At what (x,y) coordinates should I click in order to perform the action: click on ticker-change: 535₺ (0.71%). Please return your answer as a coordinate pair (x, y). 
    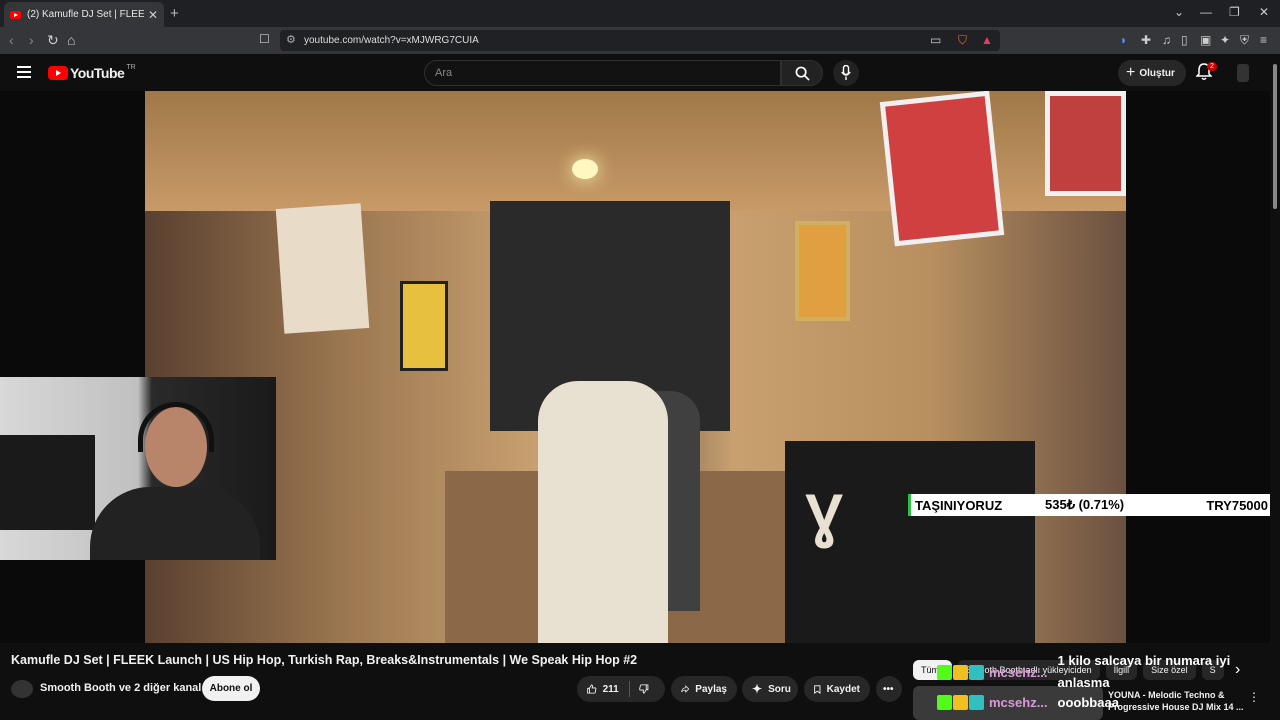
    Looking at the image, I should click on (1085, 504).